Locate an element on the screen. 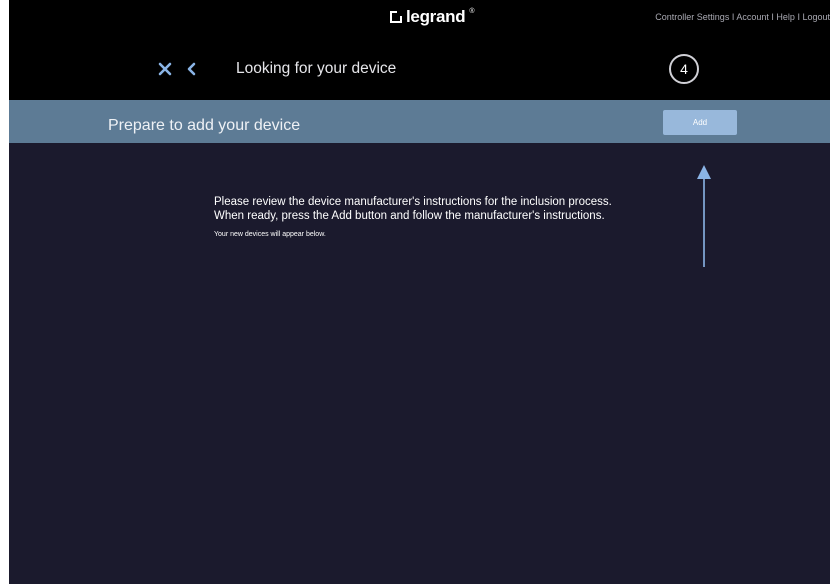 The image size is (830, 584). logo-text: legrand is located at coordinates (436, 16).